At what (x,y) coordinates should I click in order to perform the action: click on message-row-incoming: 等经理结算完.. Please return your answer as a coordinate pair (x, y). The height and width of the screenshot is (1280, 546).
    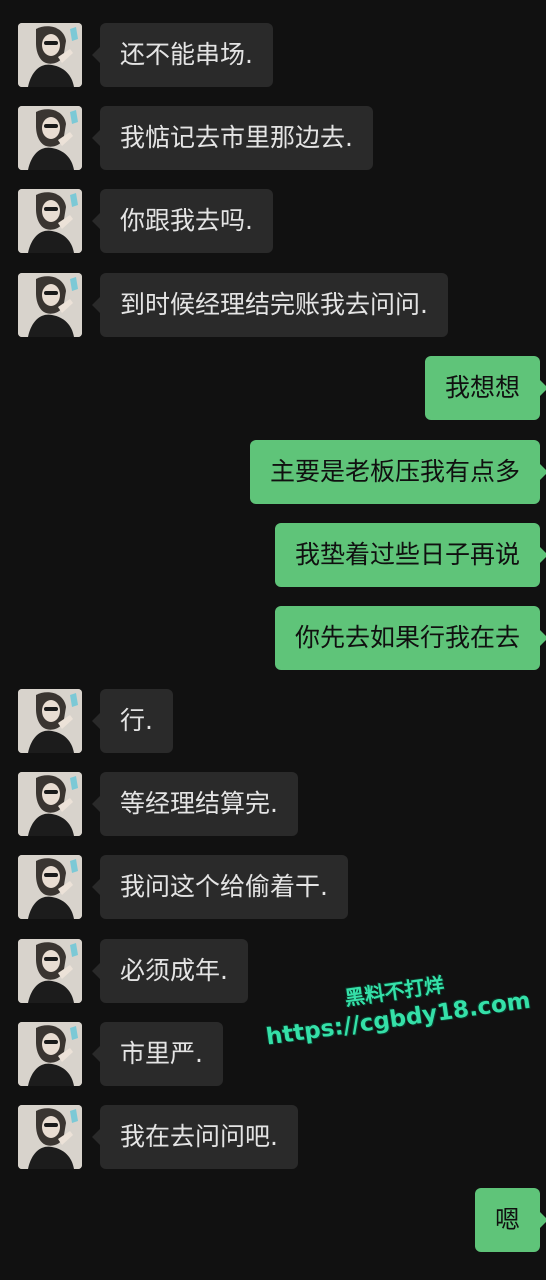
    Looking at the image, I should click on (273, 805).